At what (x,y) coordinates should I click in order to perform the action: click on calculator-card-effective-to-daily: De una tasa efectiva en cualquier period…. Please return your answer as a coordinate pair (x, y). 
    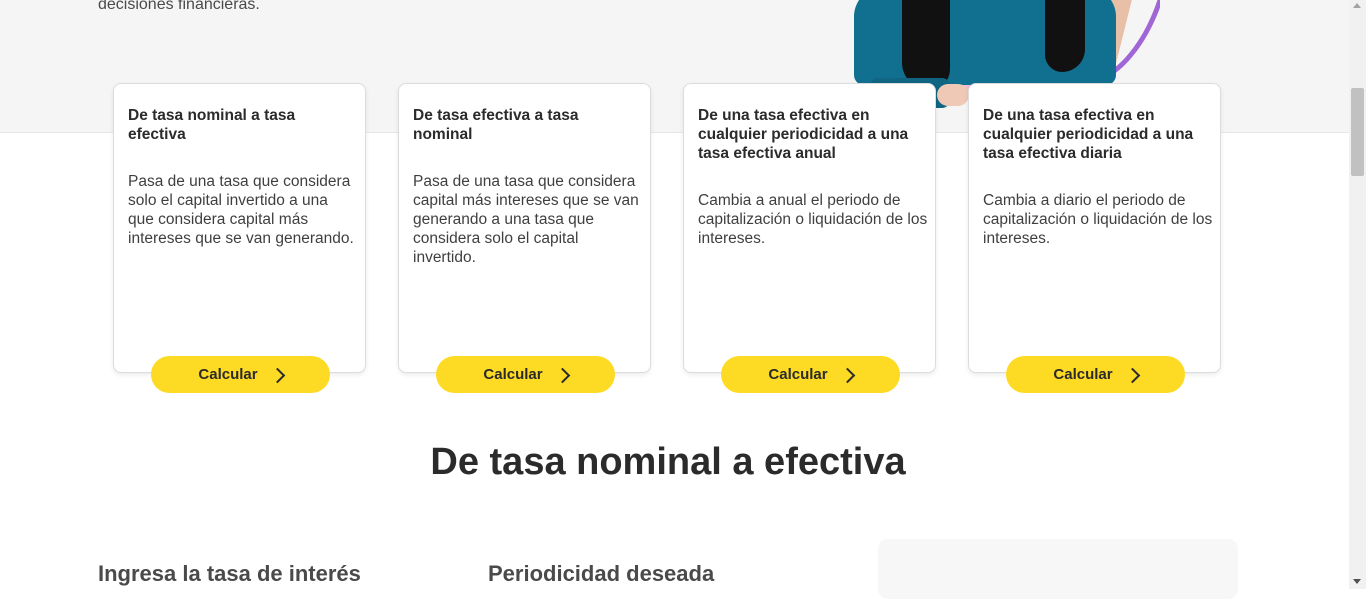
    Looking at the image, I should click on (1094, 228).